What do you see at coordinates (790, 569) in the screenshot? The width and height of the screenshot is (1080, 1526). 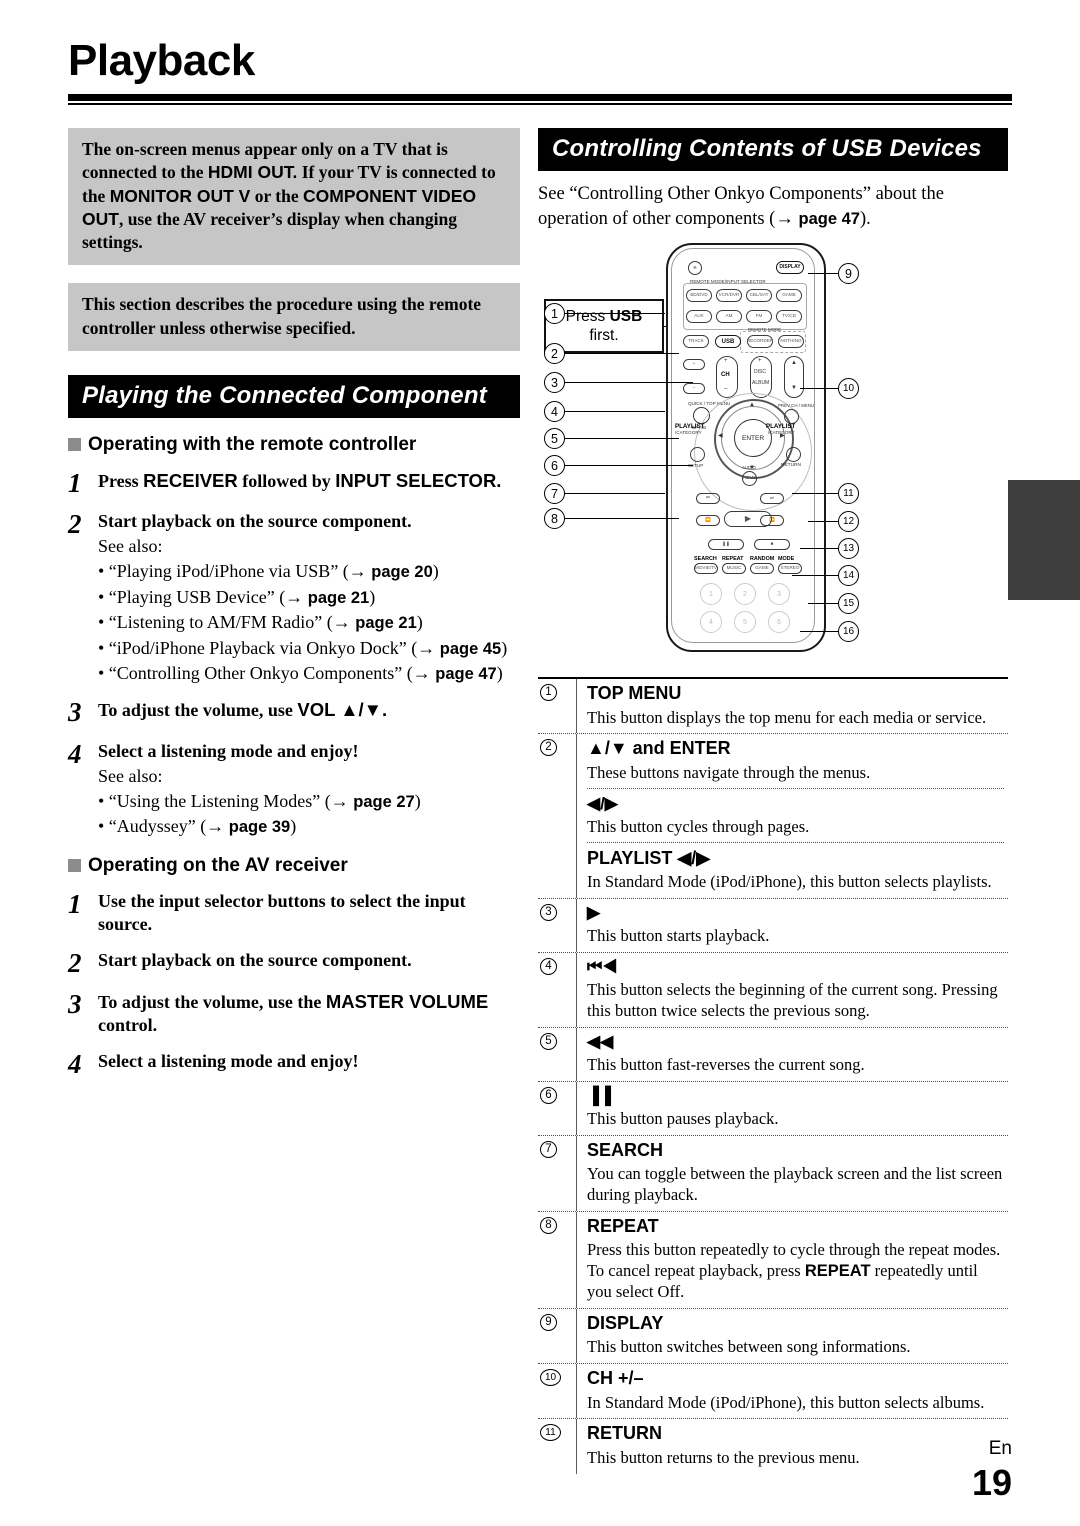 I see `transport-button-stereo: STEREO` at bounding box center [790, 569].